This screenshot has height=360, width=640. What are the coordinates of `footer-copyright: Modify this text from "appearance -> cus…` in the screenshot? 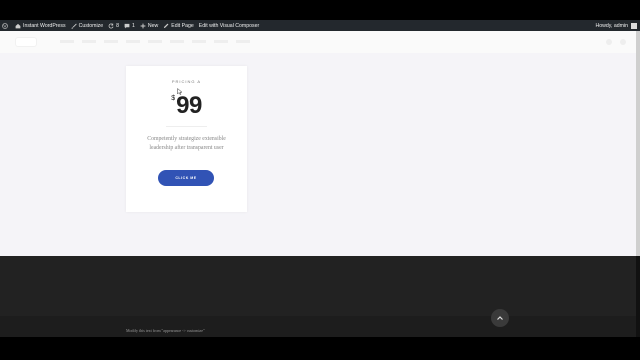 It's located at (165, 330).